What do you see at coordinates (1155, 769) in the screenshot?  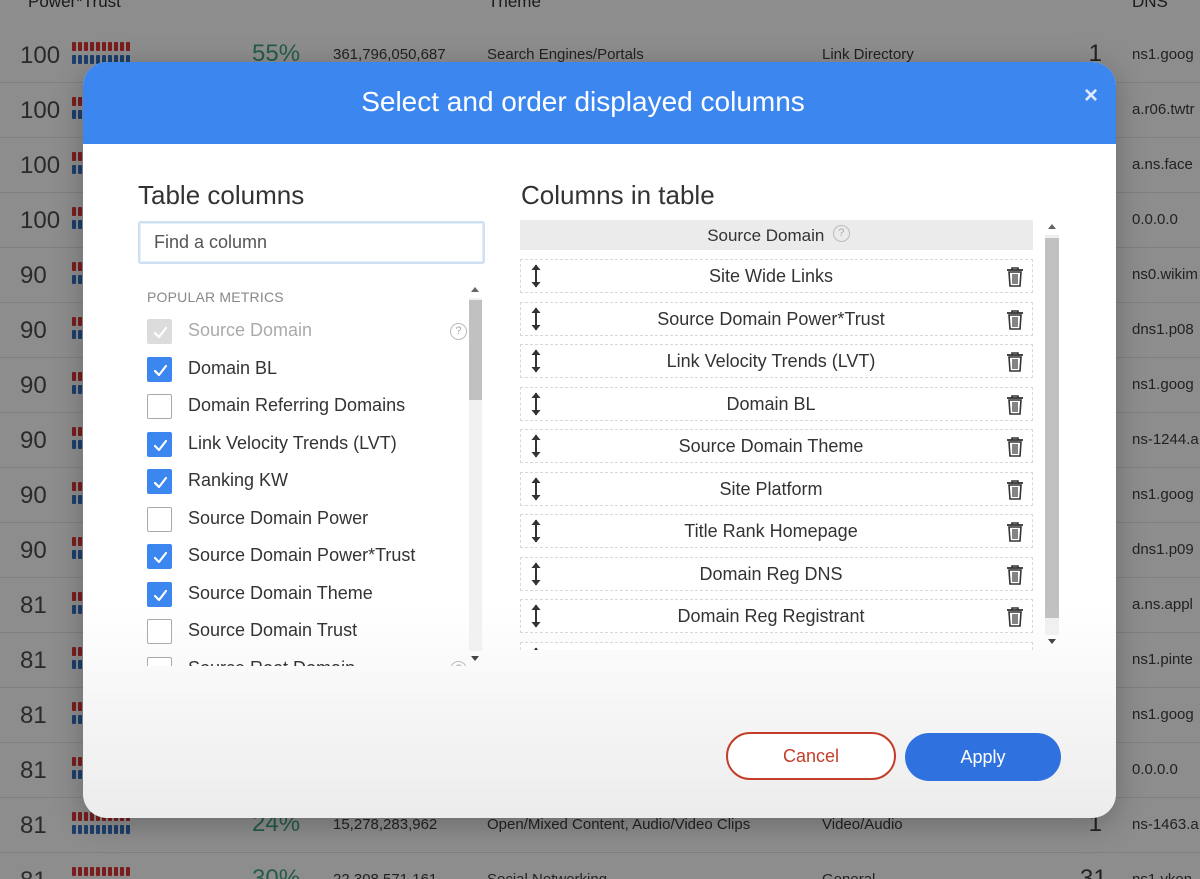 I see `row-dns: 0.0.0.0` at bounding box center [1155, 769].